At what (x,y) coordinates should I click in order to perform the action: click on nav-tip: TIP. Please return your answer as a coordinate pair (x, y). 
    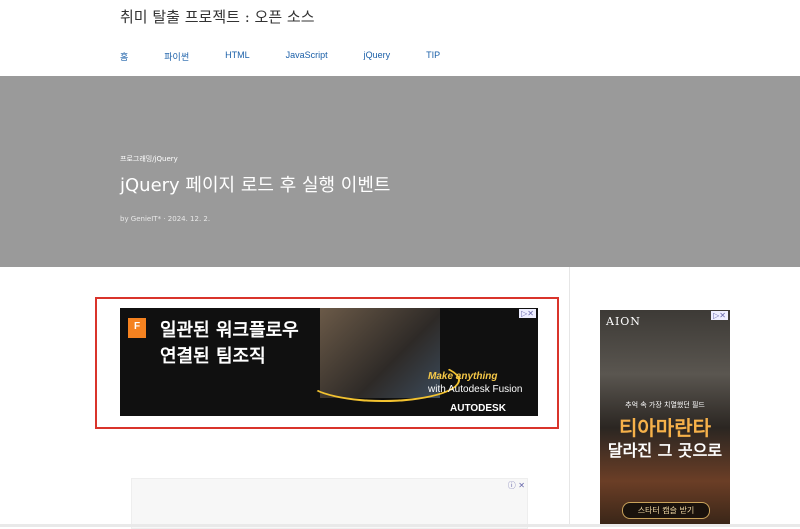
    Looking at the image, I should click on (433, 56).